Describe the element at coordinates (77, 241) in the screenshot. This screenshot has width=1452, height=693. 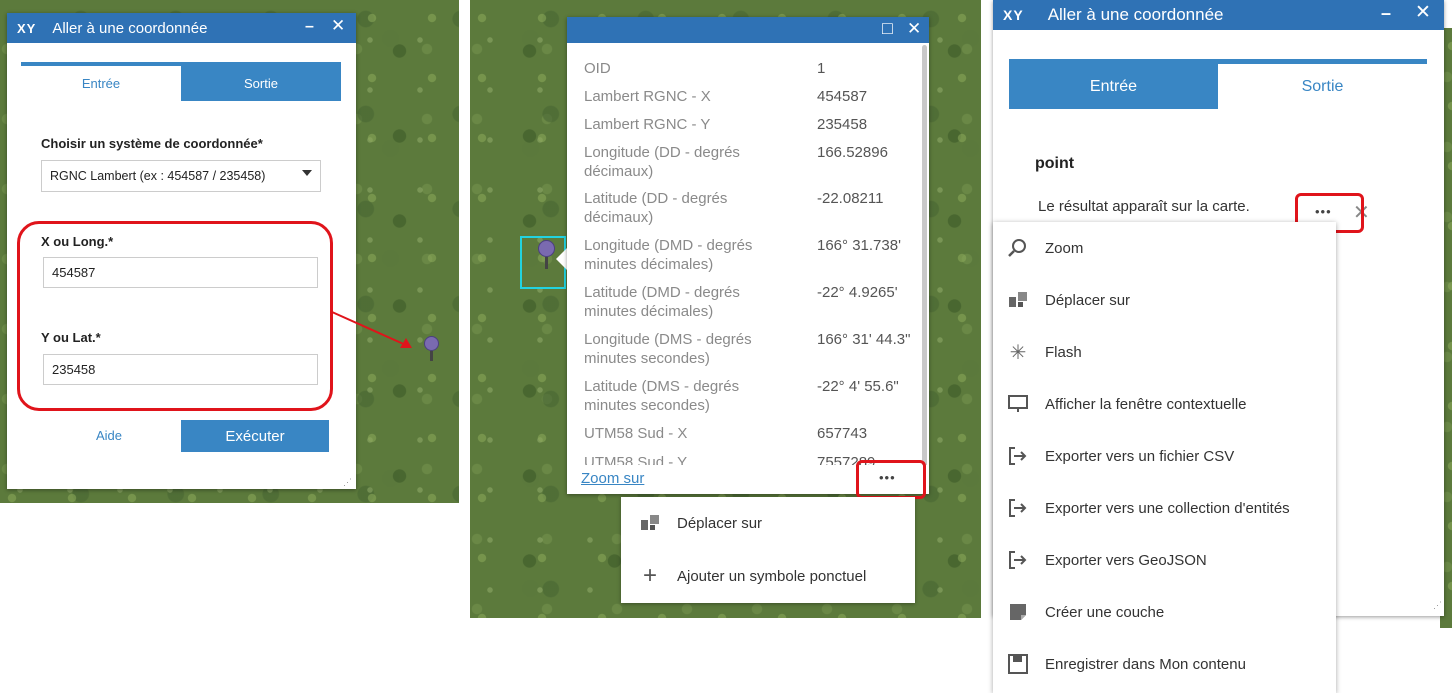
I see `x-label: X ou Long.*` at that location.